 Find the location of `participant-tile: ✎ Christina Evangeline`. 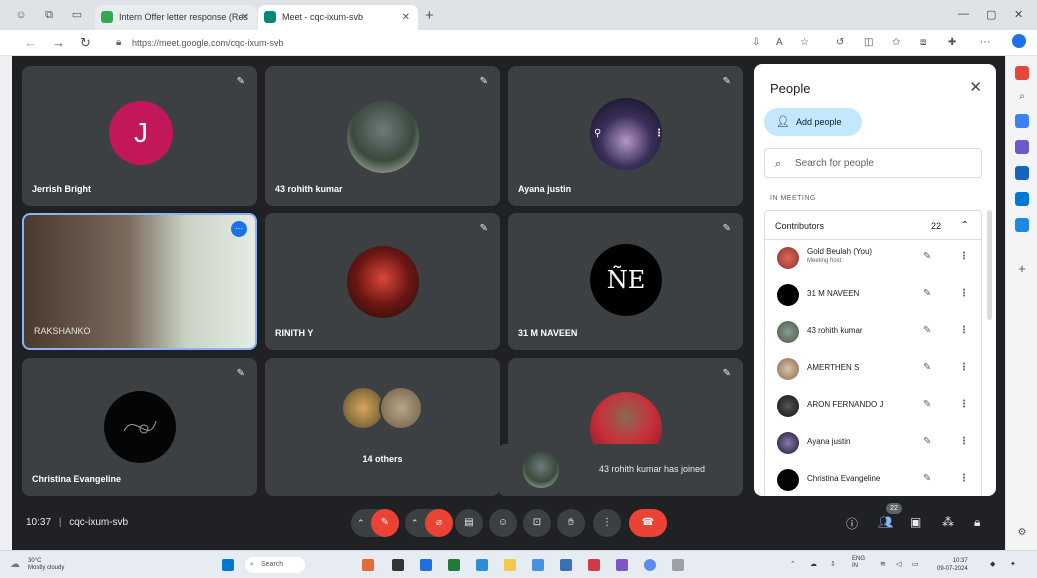

participant-tile: ✎ Christina Evangeline is located at coordinates (139, 427).